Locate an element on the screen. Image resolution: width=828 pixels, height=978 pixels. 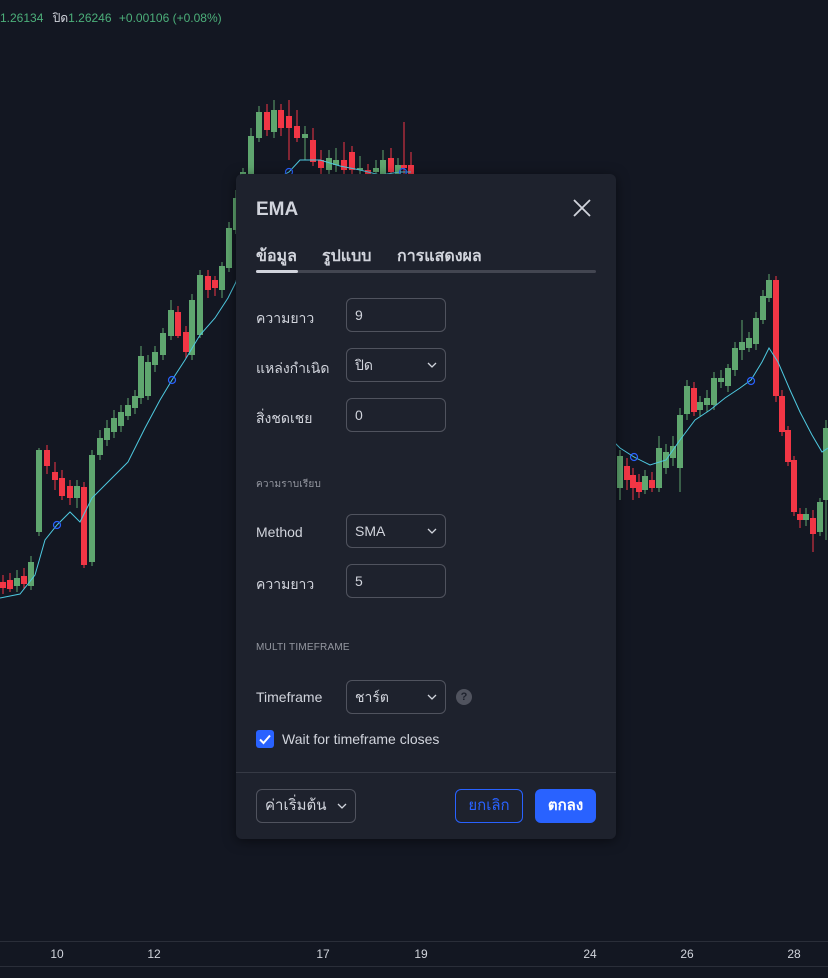
ohlc-legend: 1.26134 ปิด1.26246 +0.00106 (+0.08%) is located at coordinates (111, 18).